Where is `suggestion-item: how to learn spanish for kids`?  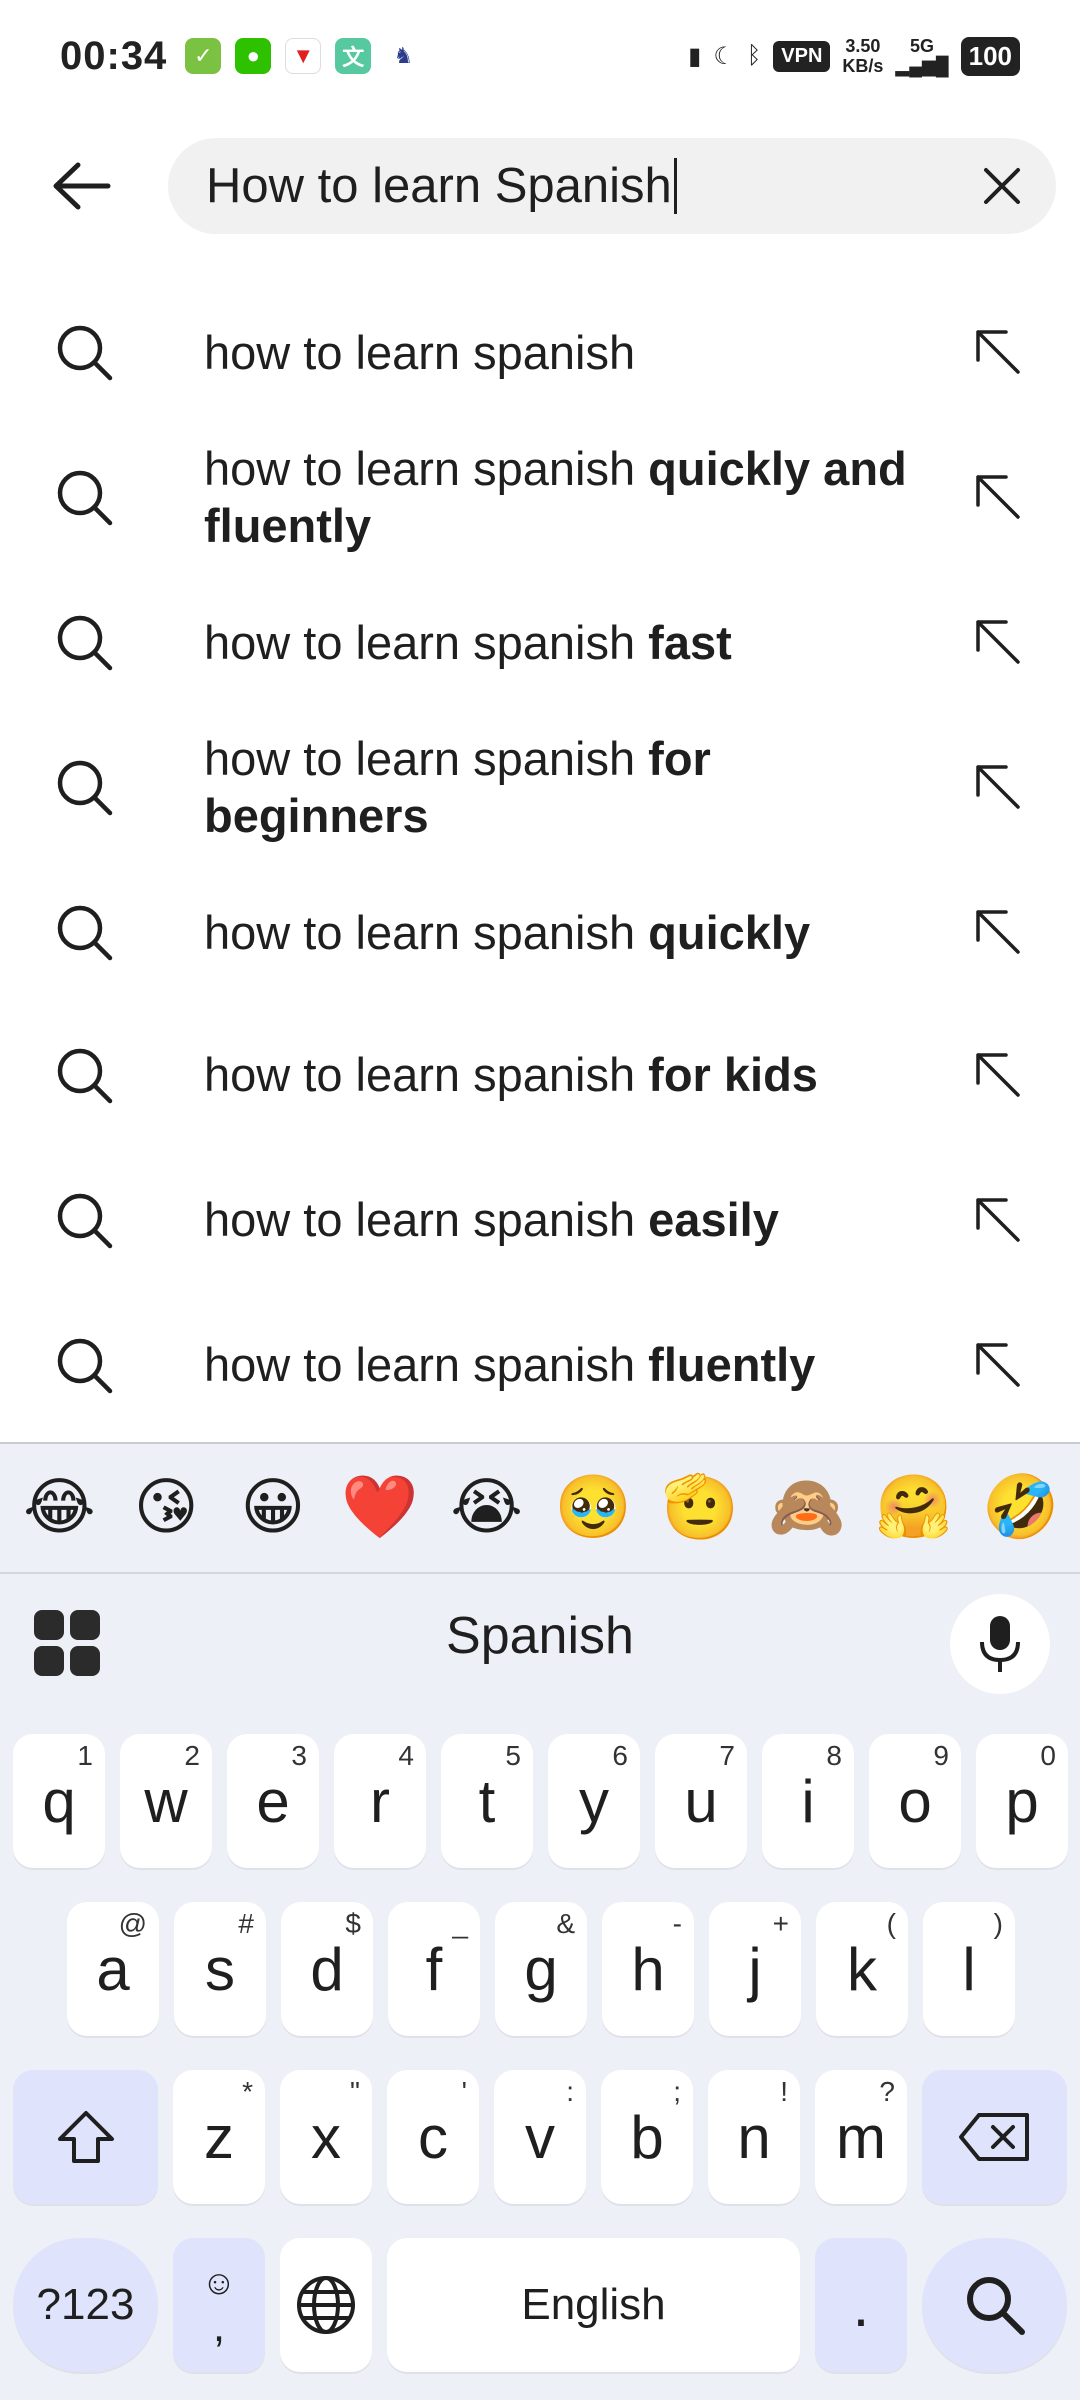 suggestion-item: how to learn spanish for kids is located at coordinates (540, 1074).